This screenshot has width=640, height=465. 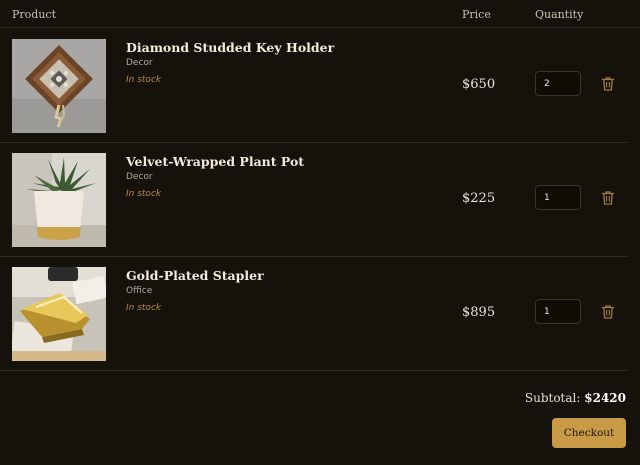 I want to click on key-holder-photo-icon, so click(x=59, y=86).